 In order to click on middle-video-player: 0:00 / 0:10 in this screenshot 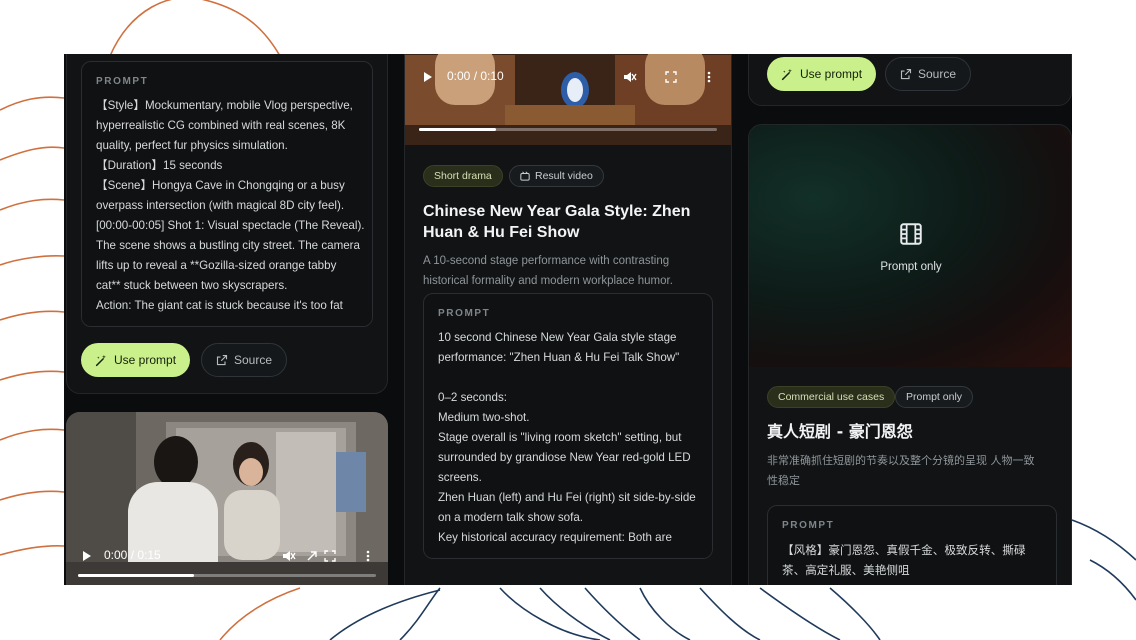, I will do `click(568, 99)`.